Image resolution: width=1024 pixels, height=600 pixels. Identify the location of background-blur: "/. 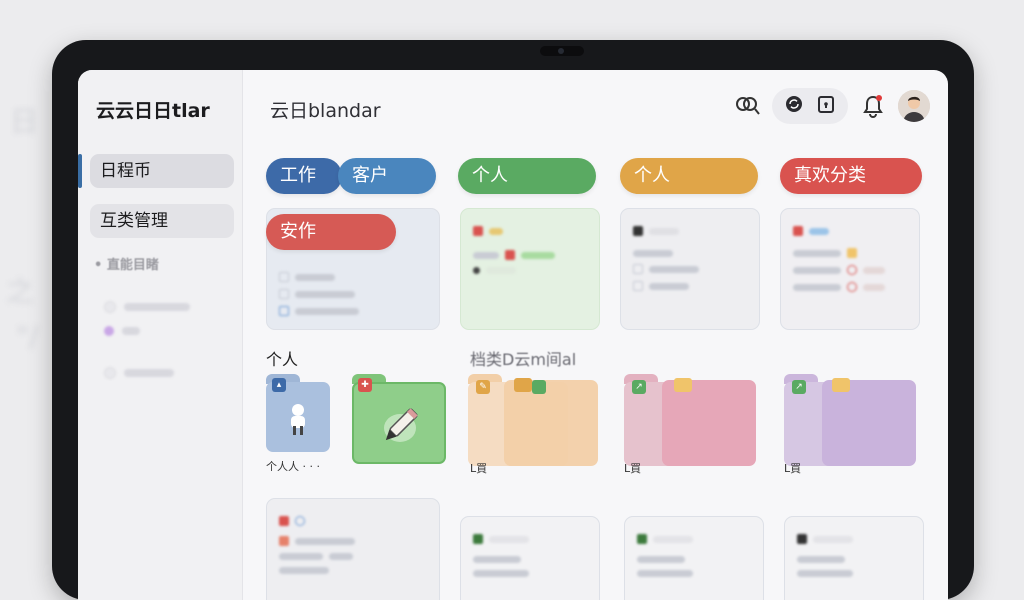
(27, 336).